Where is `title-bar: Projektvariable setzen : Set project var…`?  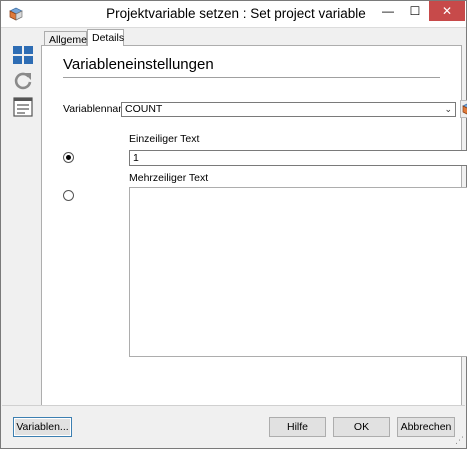 title-bar: Projektvariable setzen : Set project var… is located at coordinates (233, 14).